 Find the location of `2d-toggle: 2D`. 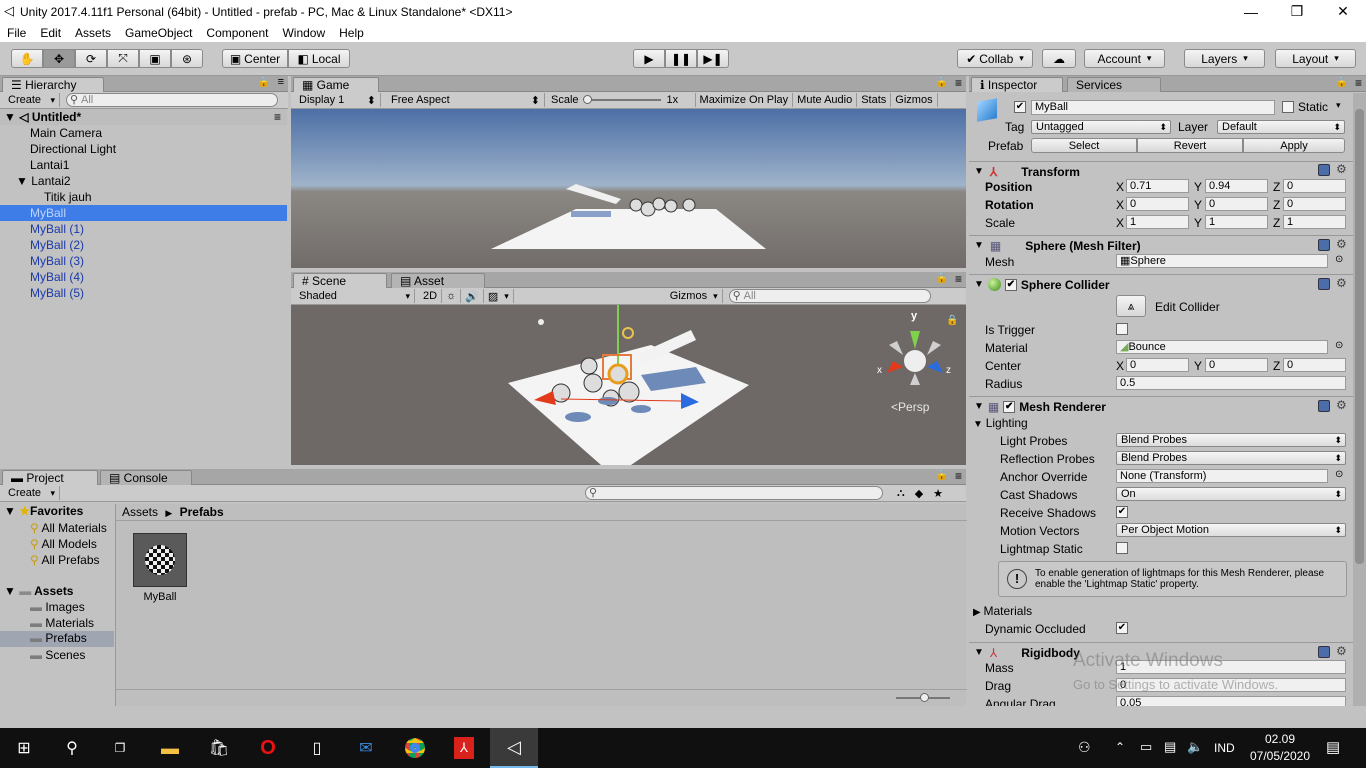

2d-toggle: 2D is located at coordinates (431, 296).